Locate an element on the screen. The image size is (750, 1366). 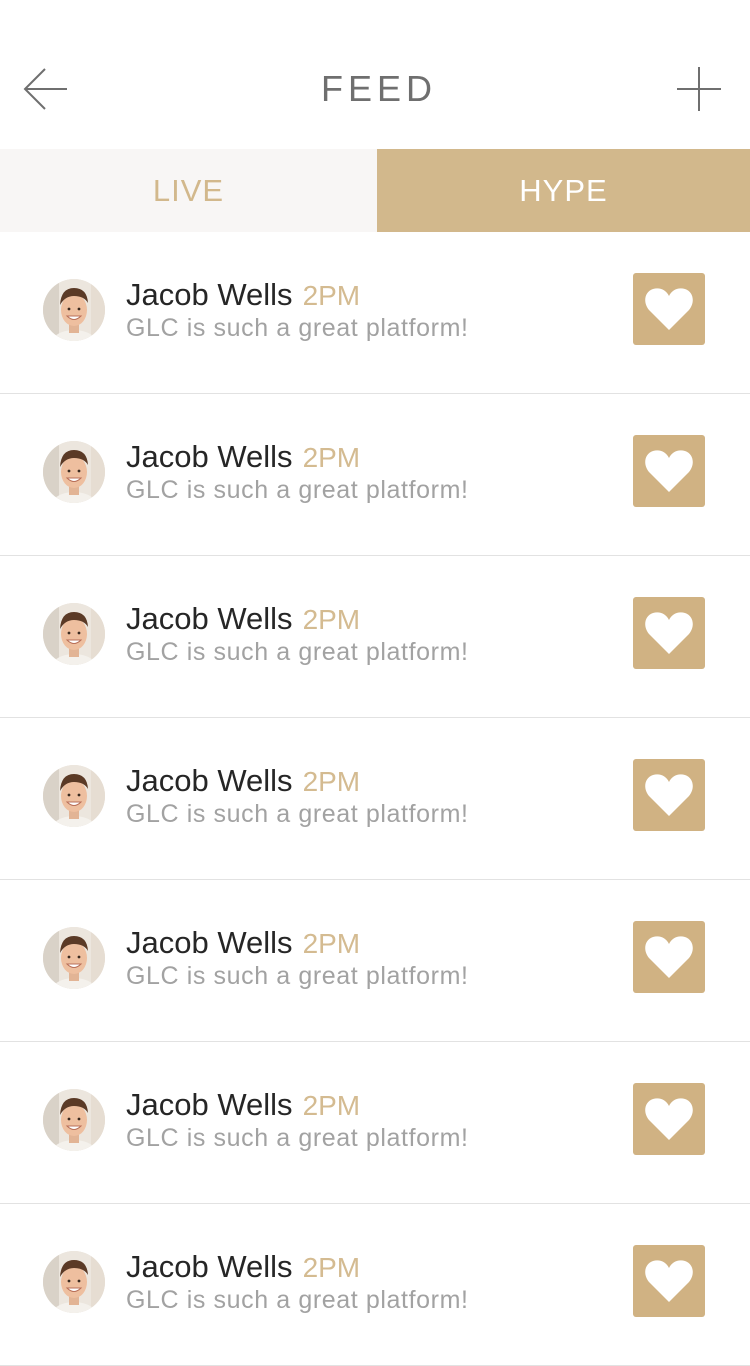
tab-live: LIVE is located at coordinates (188, 190).